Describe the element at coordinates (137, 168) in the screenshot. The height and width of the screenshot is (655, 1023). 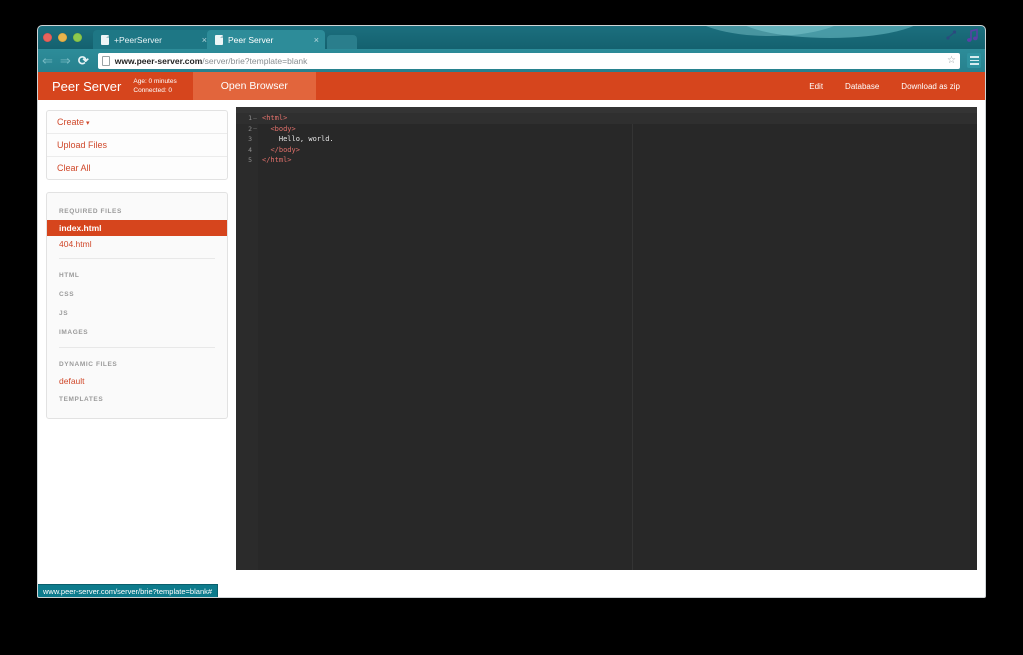
I see `clear-all-button: Clear All` at that location.